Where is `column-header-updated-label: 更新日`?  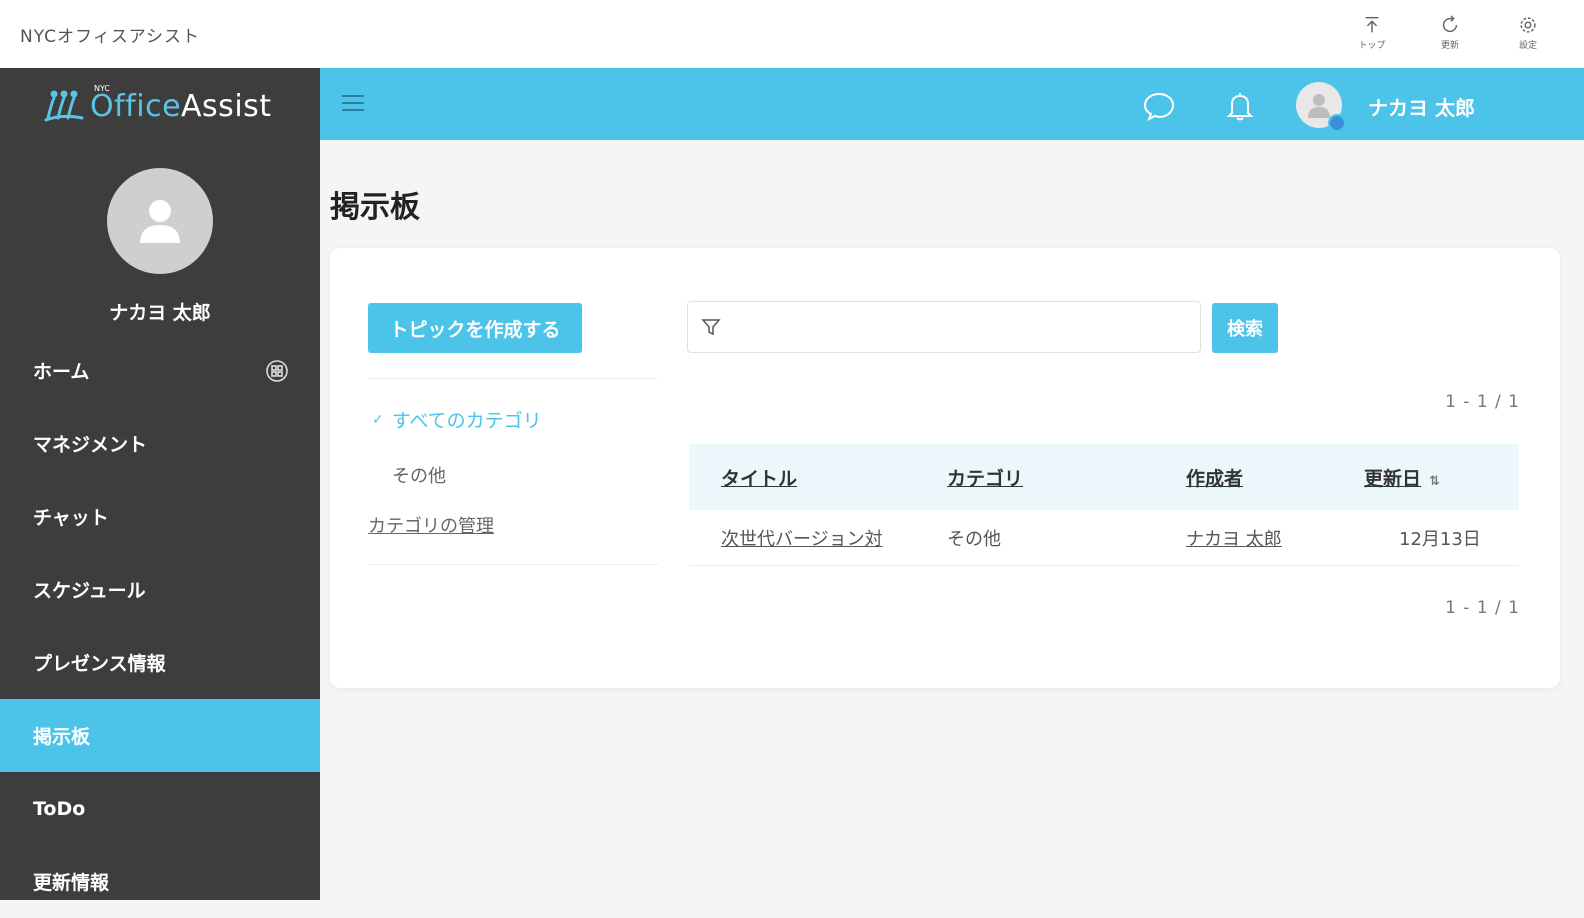
column-header-updated-label: 更新日 is located at coordinates (1393, 478).